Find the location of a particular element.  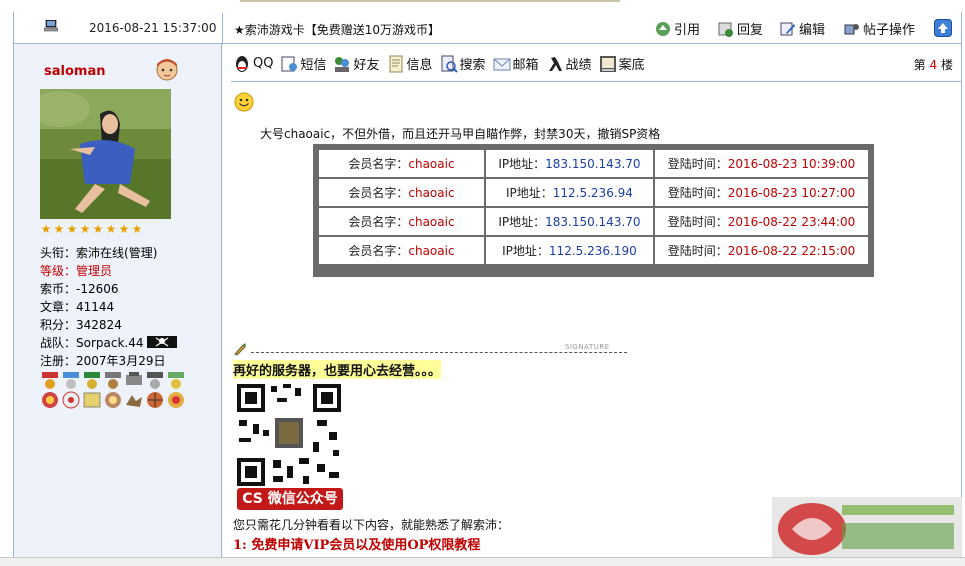

message-label: 短信 is located at coordinates (313, 65).